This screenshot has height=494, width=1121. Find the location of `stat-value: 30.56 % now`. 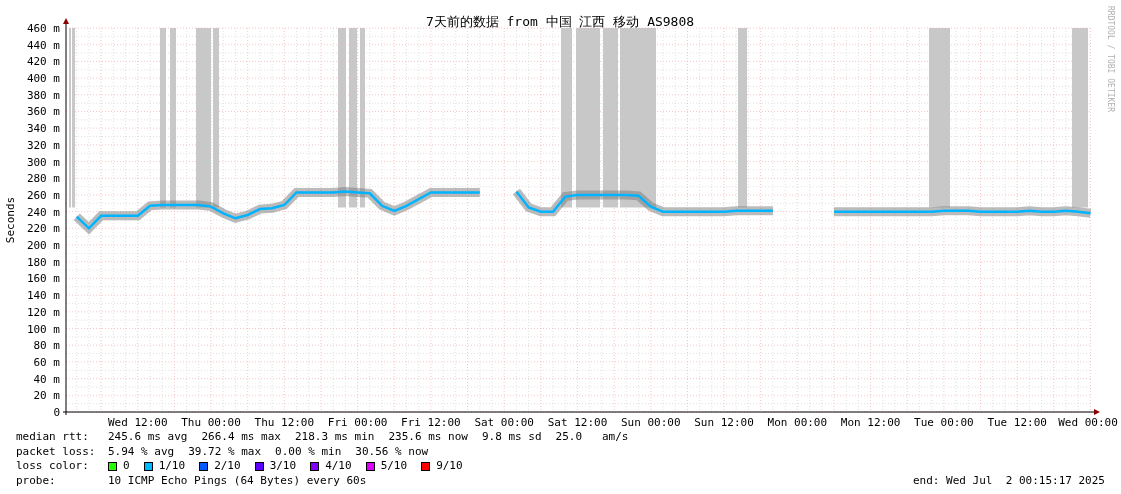

stat-value: 30.56 % now is located at coordinates (392, 451).